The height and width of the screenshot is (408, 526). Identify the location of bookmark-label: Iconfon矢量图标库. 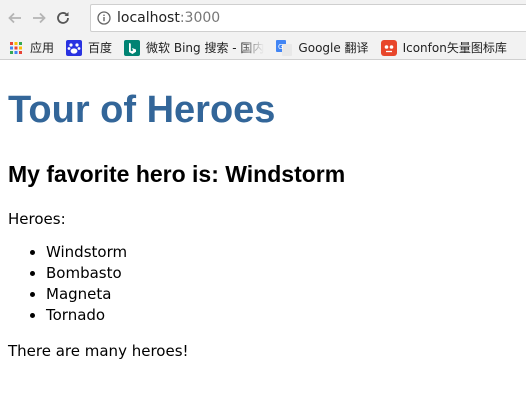
(454, 48).